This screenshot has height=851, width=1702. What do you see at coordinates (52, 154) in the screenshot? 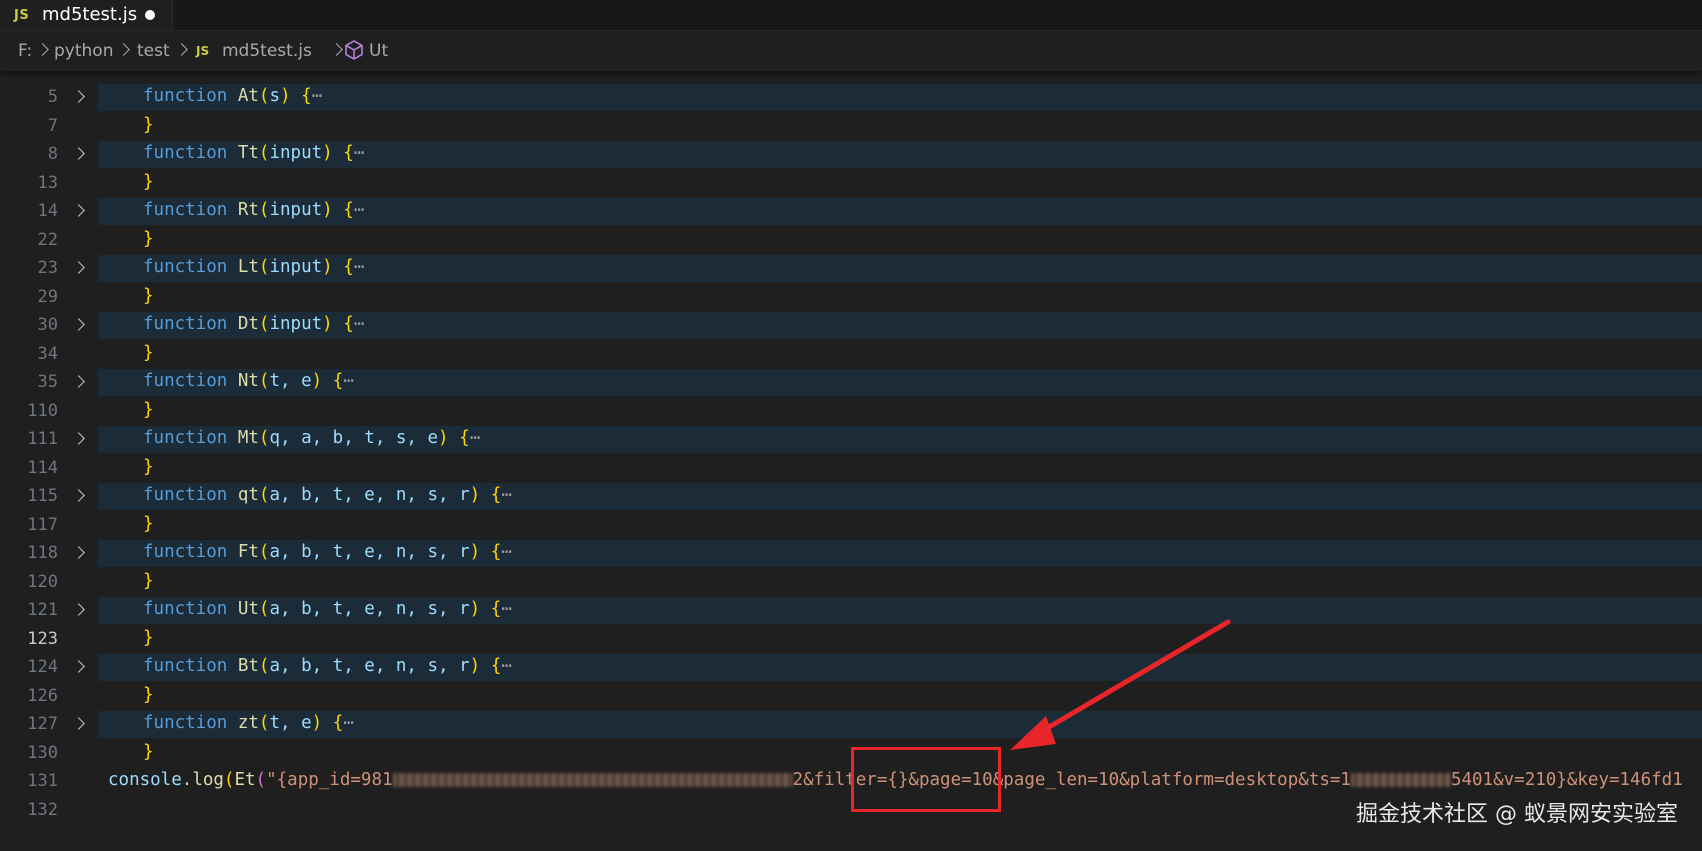
I see `line-number: 8` at bounding box center [52, 154].